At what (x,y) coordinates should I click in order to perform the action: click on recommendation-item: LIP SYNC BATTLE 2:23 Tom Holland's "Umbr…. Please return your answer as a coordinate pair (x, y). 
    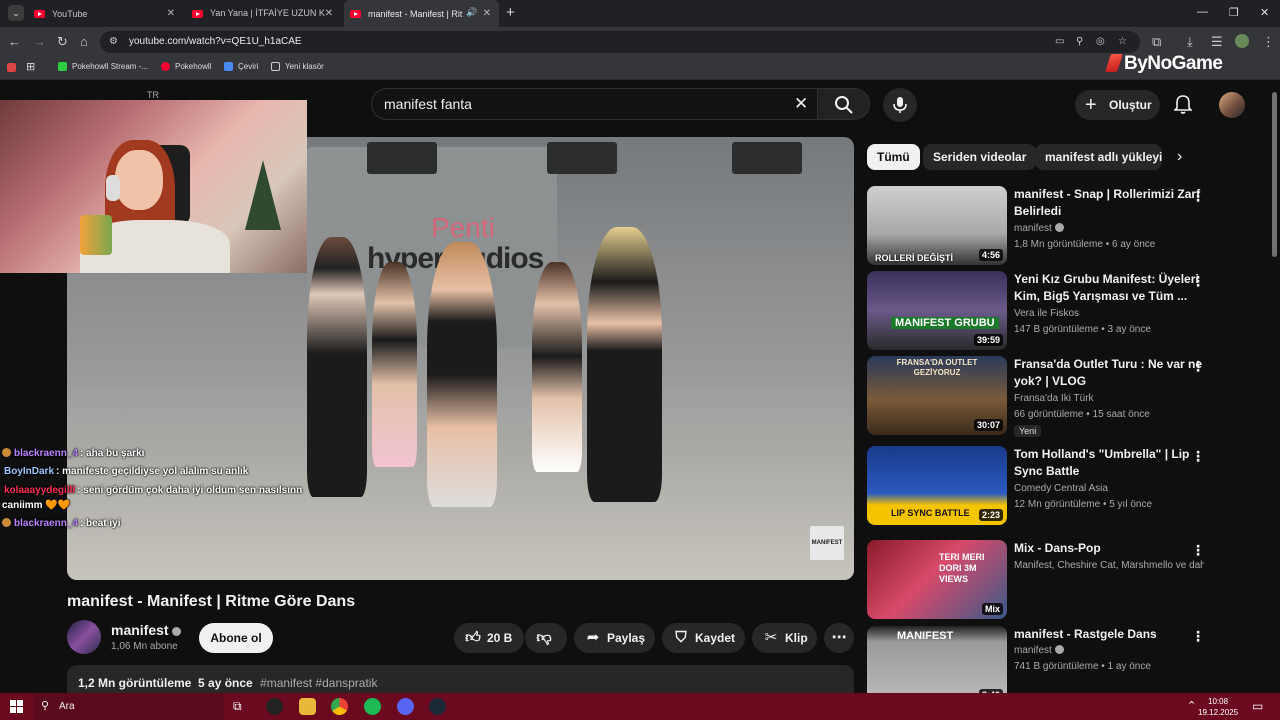
    Looking at the image, I should click on (1067, 487).